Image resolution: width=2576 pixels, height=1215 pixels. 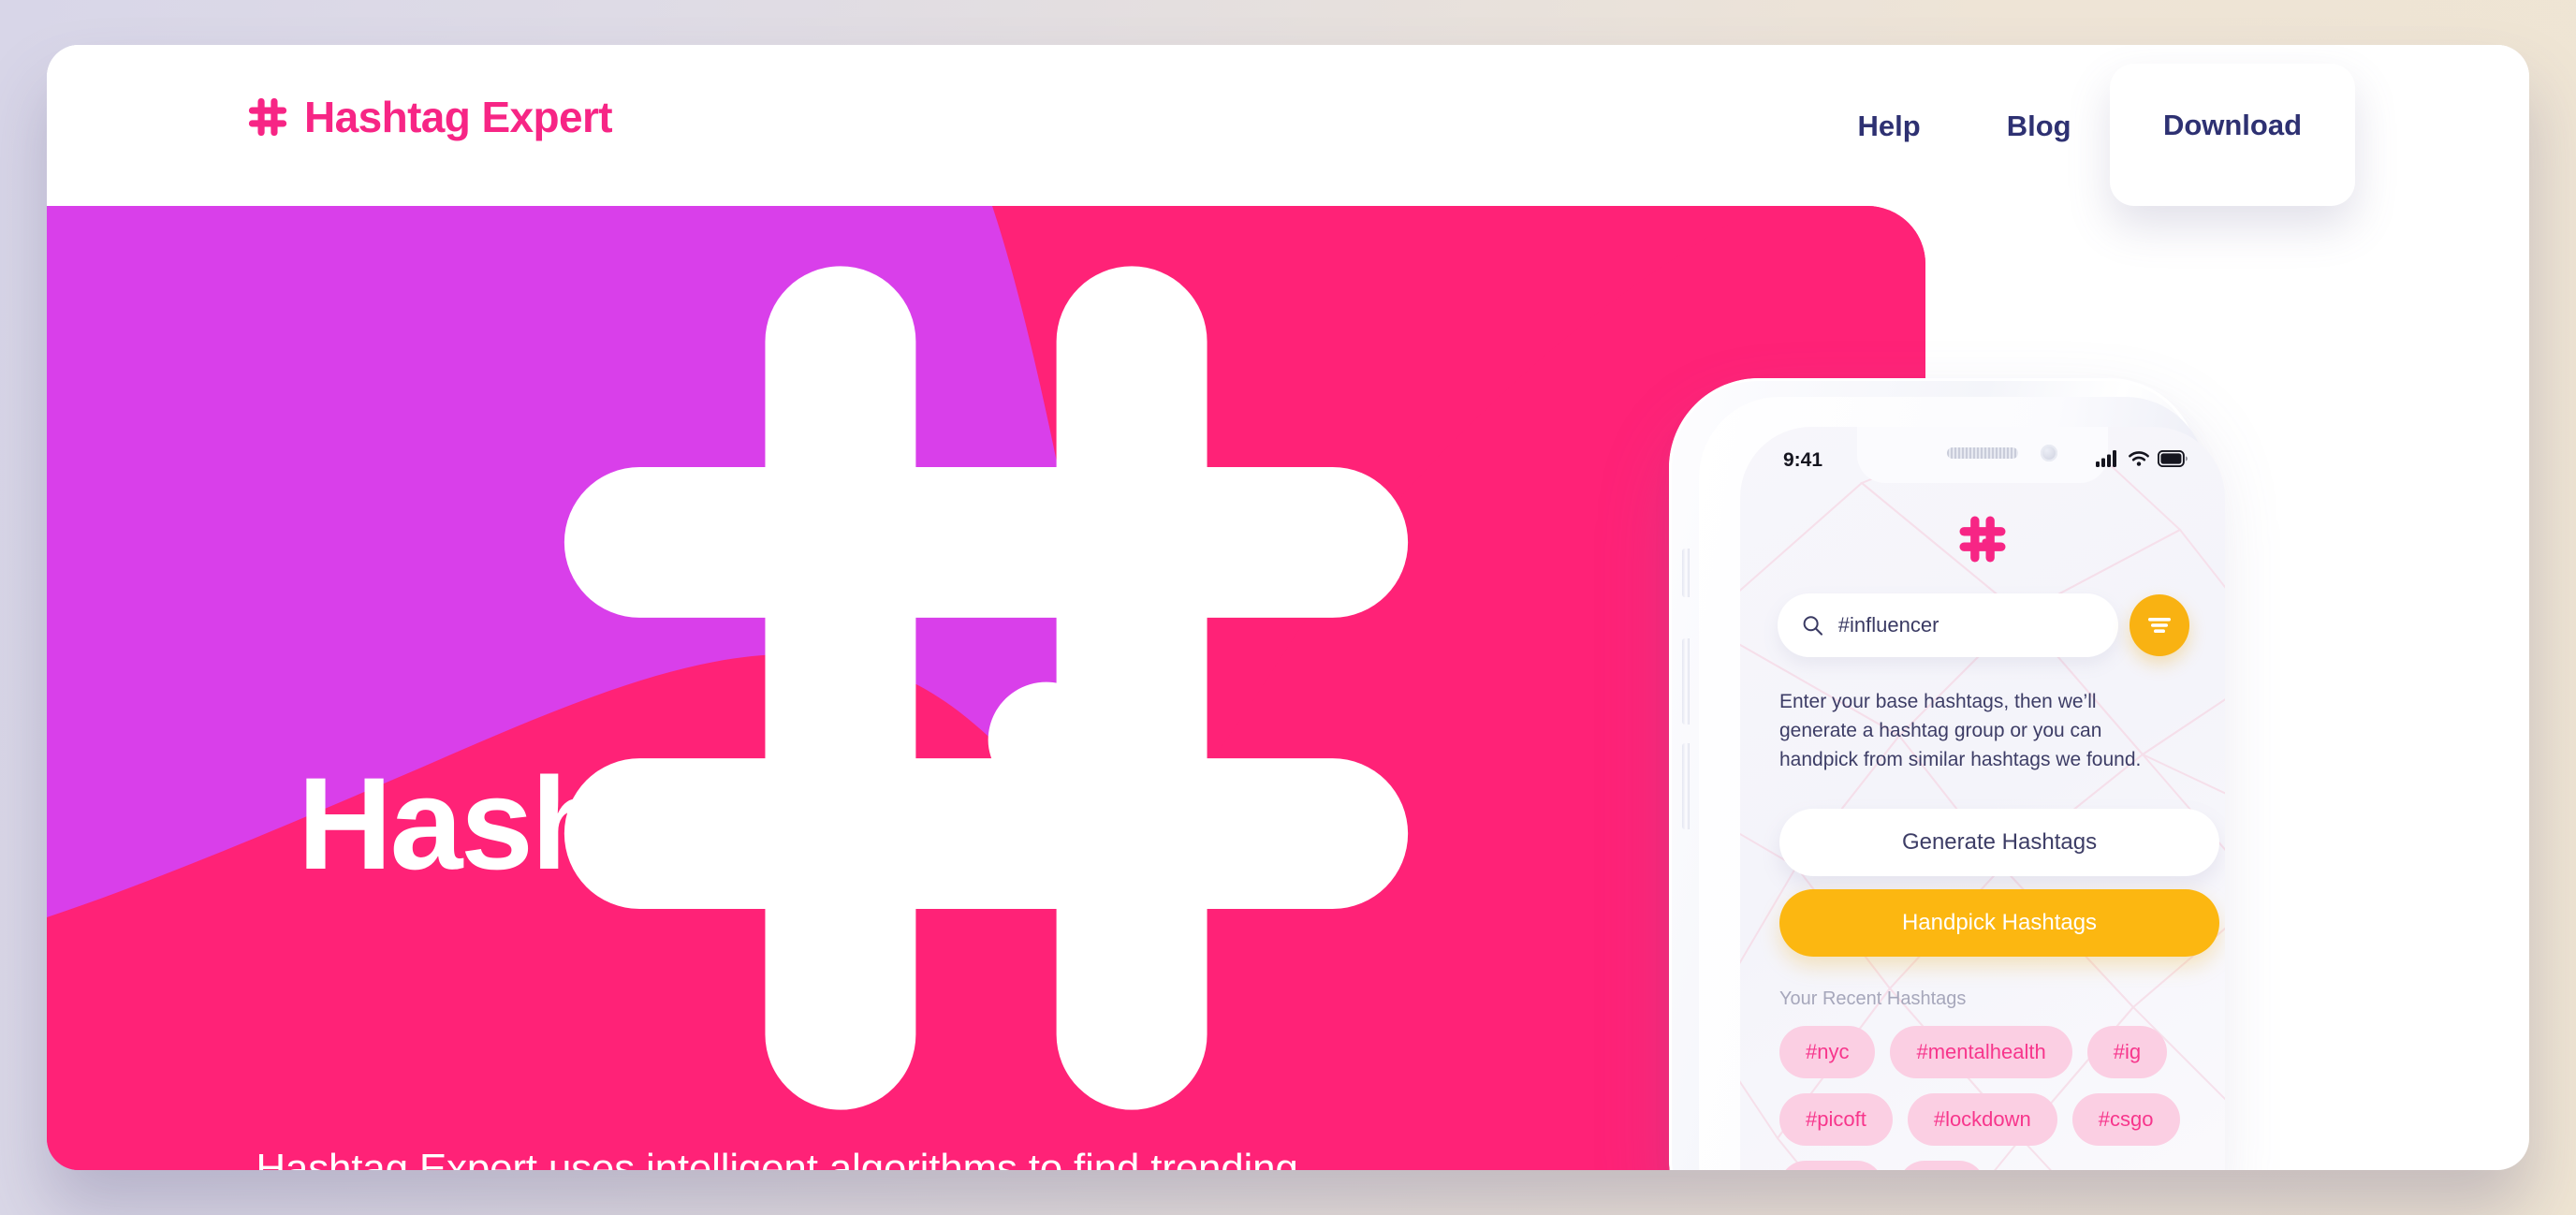 I want to click on brand-logo: Hashtag Expert, so click(x=429, y=117).